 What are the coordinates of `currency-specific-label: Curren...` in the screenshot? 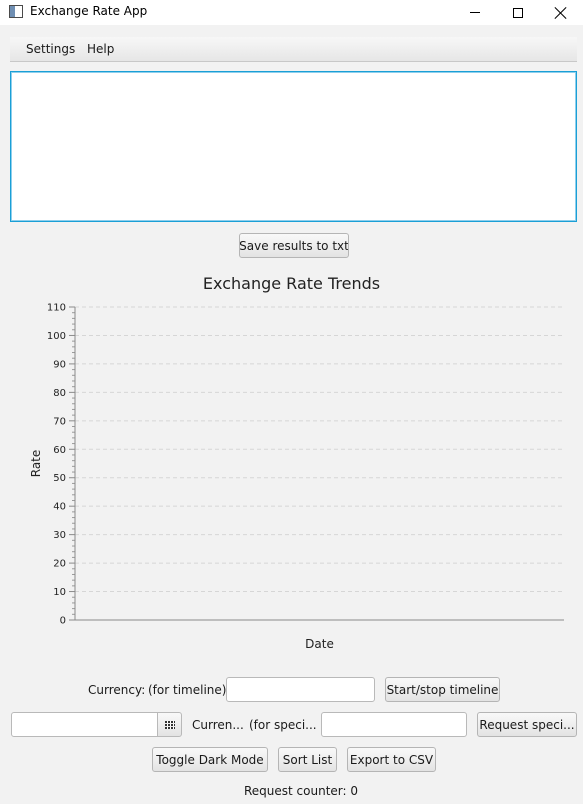 It's located at (218, 725).